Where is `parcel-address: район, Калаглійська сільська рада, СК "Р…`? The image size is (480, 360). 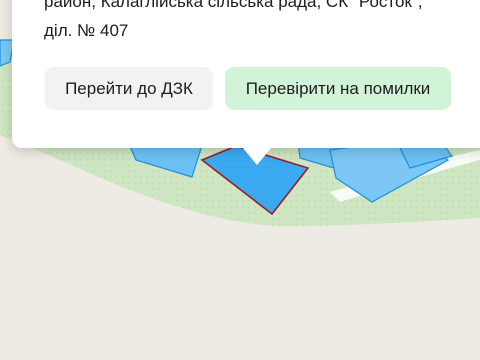 parcel-address: район, Калаглійська сільська рада, СК "Р… is located at coordinates (262, 22).